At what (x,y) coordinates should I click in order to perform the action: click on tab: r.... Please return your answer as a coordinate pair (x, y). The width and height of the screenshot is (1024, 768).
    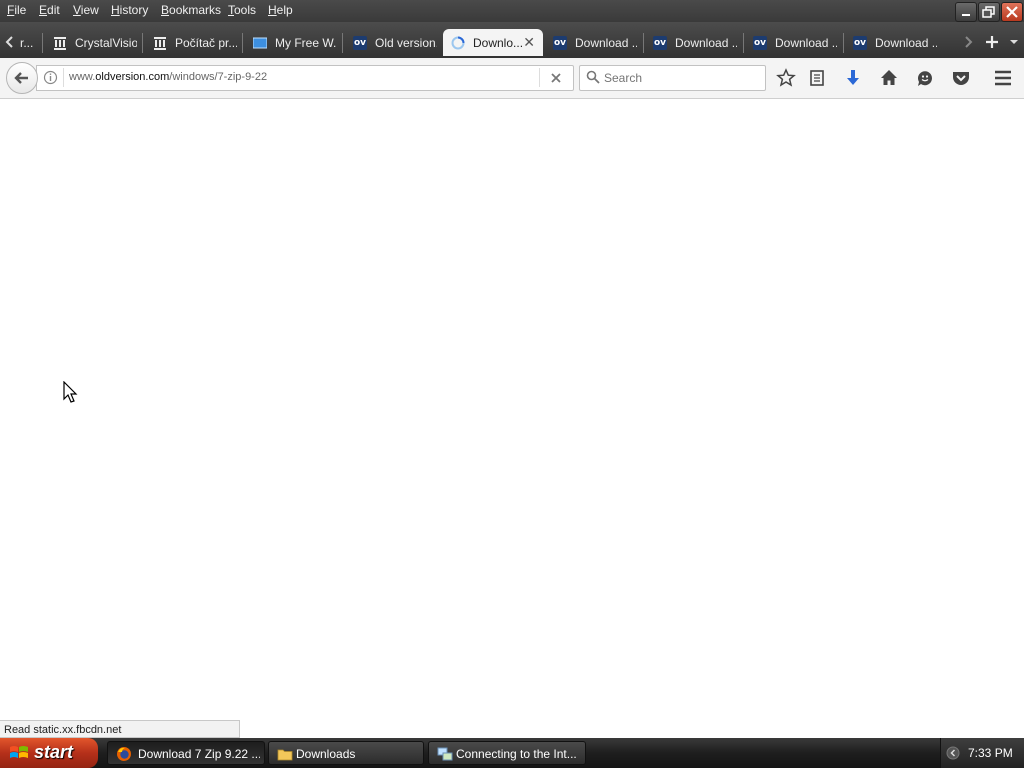
    Looking at the image, I should click on (27, 42).